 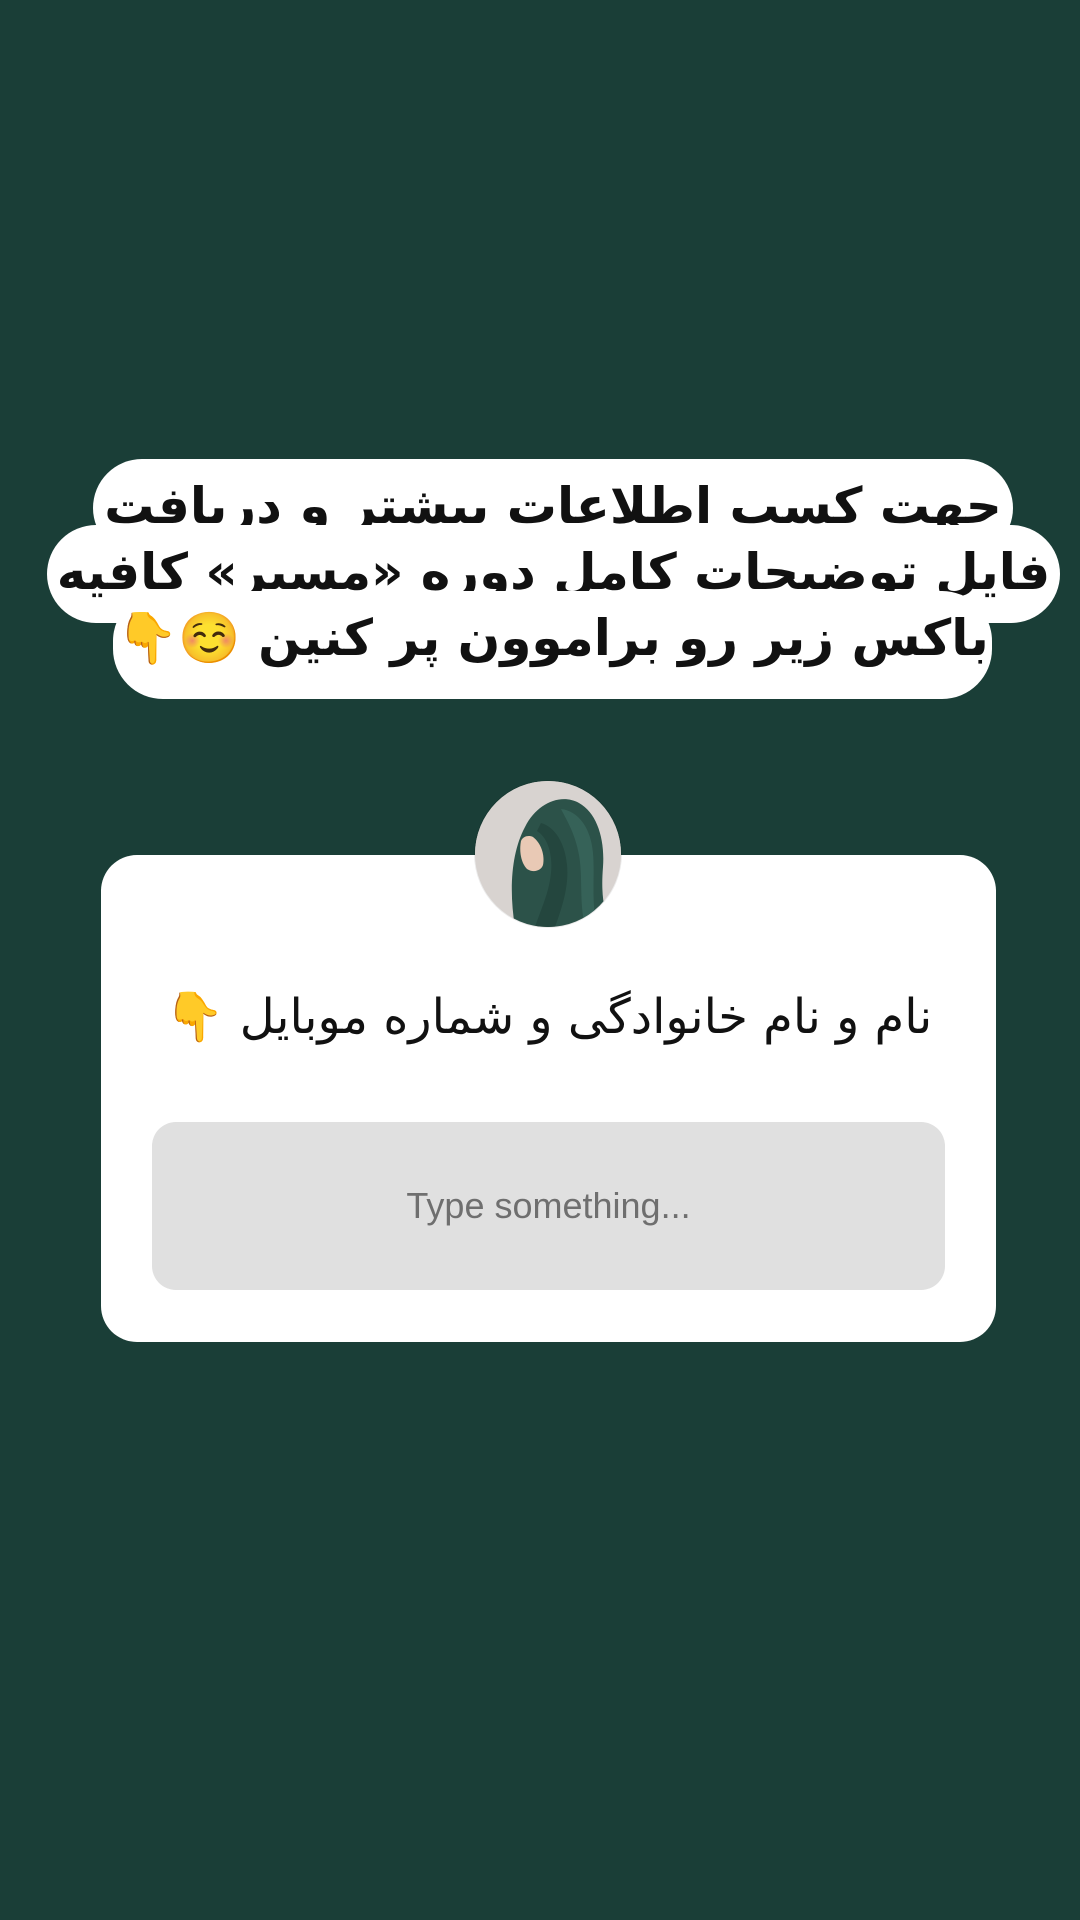 I want to click on answer-input, so click(x=548, y=1206).